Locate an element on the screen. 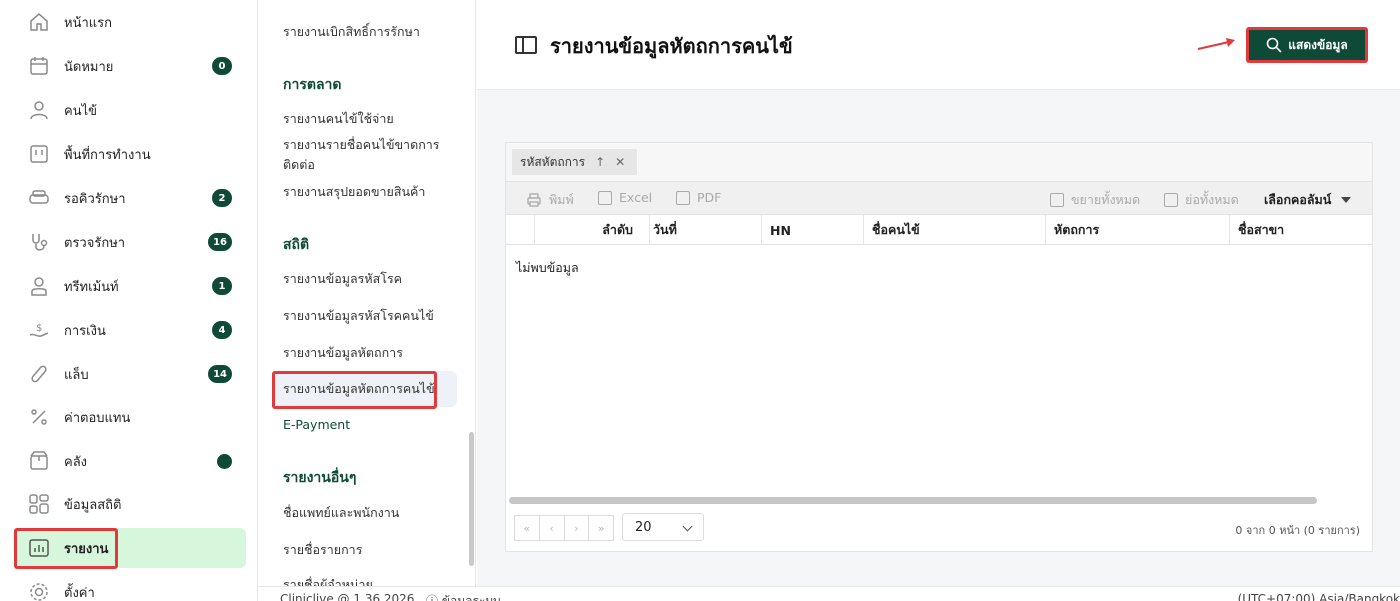  gear-icon is located at coordinates (39, 590).